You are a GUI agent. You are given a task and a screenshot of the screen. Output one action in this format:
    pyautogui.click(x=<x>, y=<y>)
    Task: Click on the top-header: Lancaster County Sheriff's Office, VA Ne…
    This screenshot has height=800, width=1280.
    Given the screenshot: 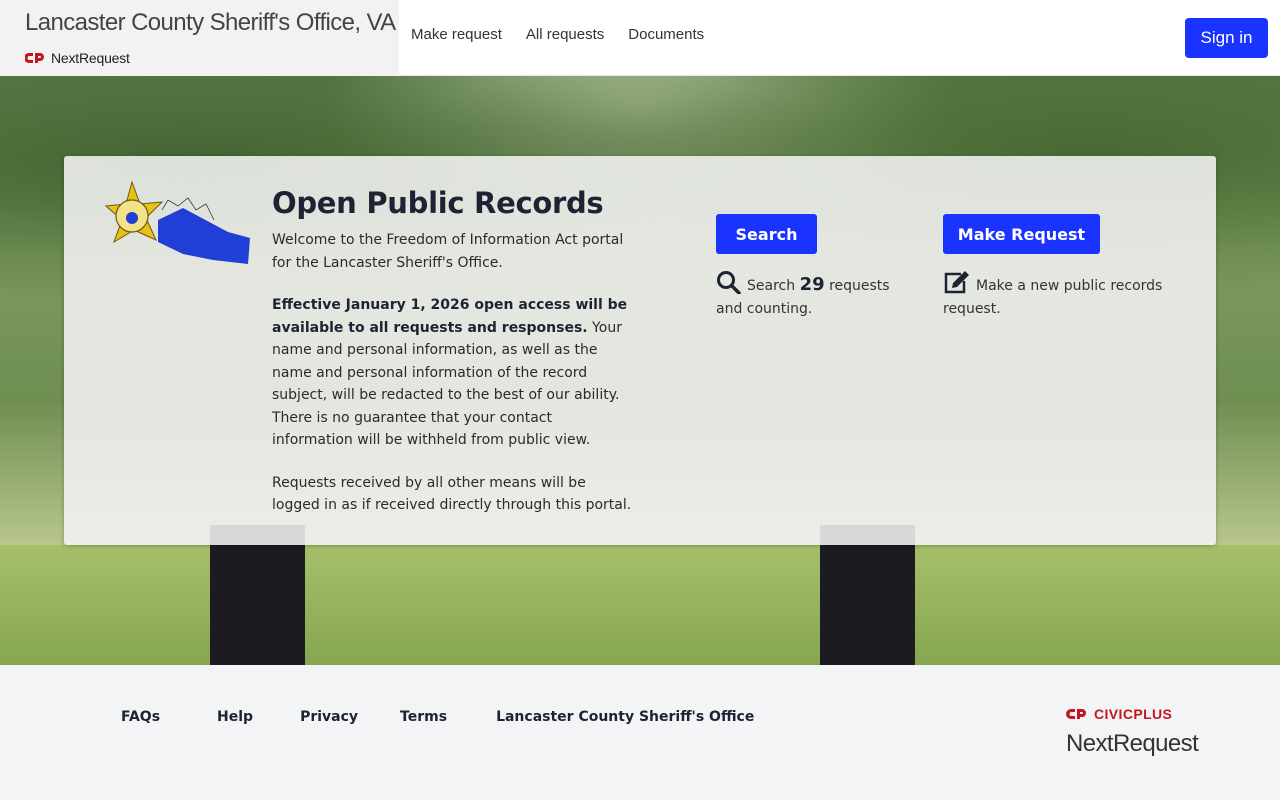 What is the action you would take?
    pyautogui.click(x=640, y=38)
    